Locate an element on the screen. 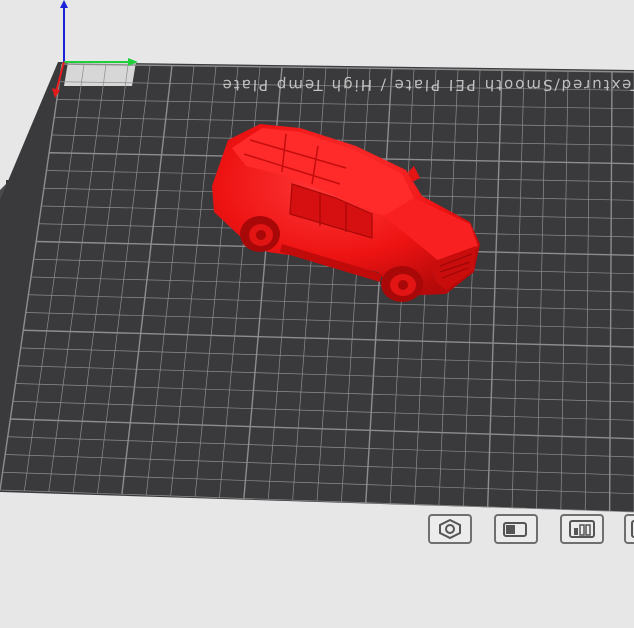  wheel-front is located at coordinates (402, 284).